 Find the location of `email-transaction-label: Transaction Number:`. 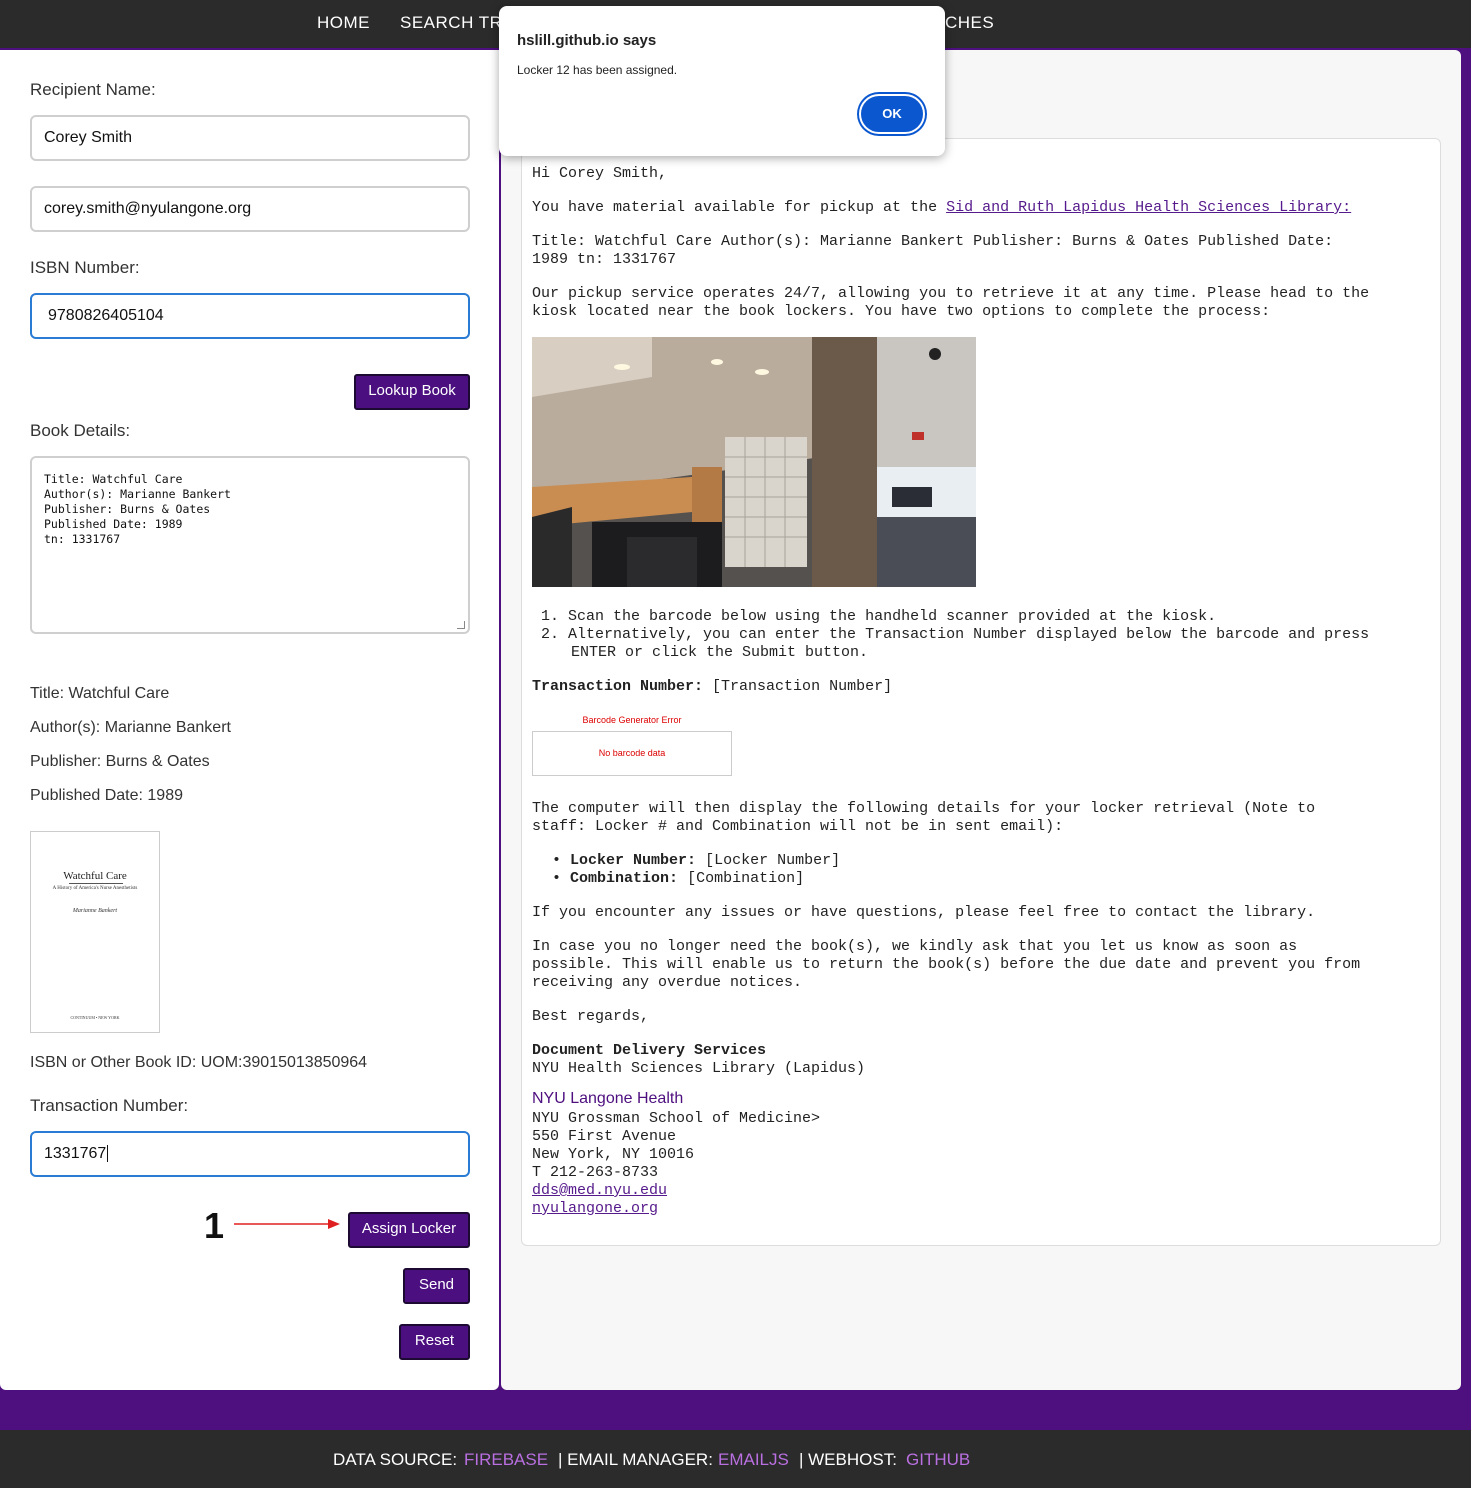

email-transaction-label: Transaction Number: is located at coordinates (618, 686).